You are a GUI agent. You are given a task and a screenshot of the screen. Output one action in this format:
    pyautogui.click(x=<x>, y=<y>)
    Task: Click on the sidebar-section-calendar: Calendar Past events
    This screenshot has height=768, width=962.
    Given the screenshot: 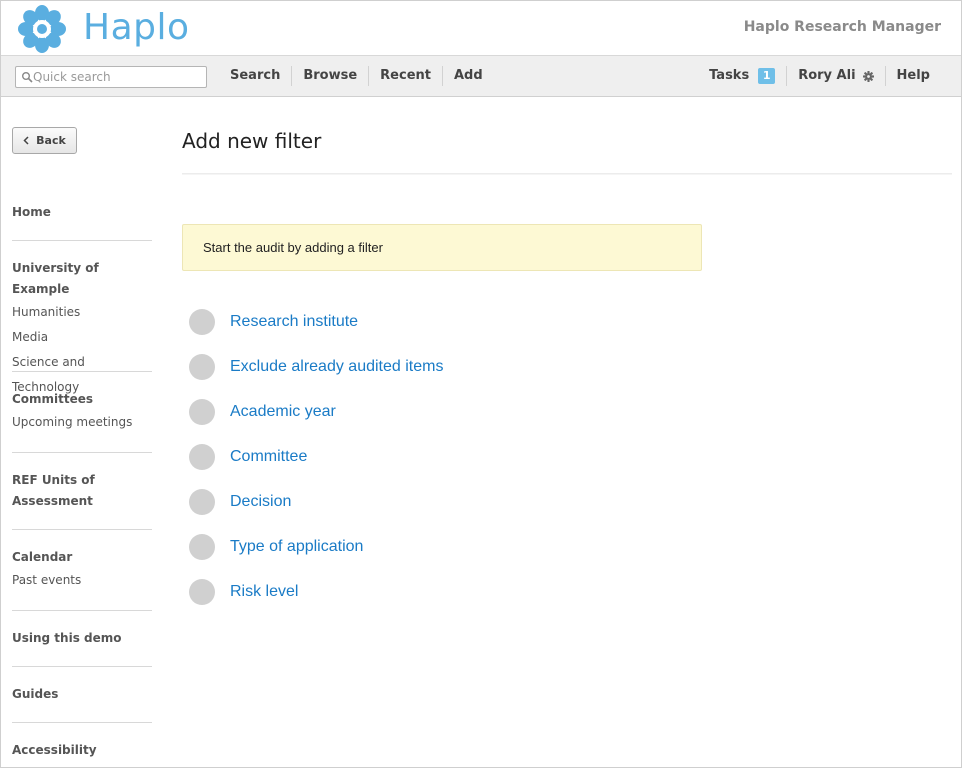 What is the action you would take?
    pyautogui.click(x=82, y=570)
    